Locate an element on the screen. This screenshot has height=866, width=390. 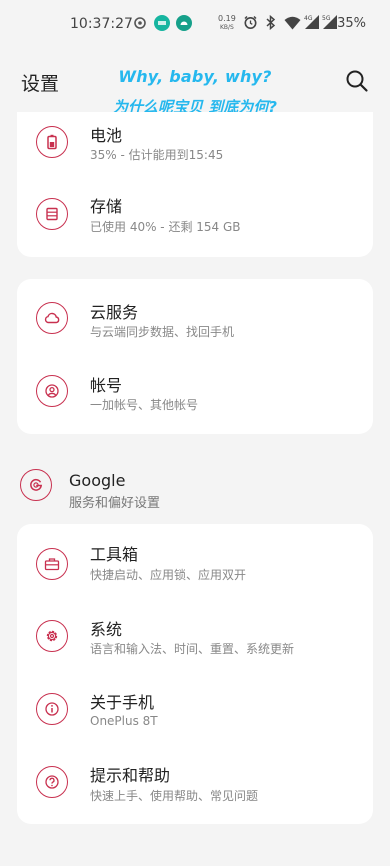
cloud-icon is located at coordinates (52, 318).